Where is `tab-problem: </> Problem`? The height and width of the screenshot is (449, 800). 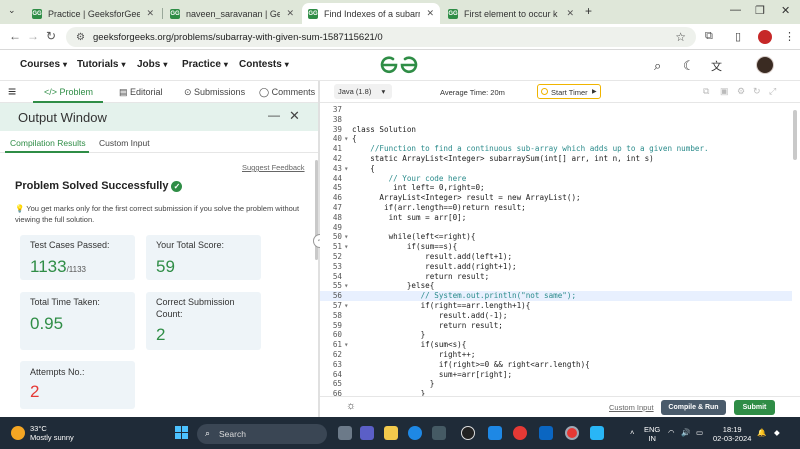
tab-problem: </> Problem is located at coordinates (68, 92).